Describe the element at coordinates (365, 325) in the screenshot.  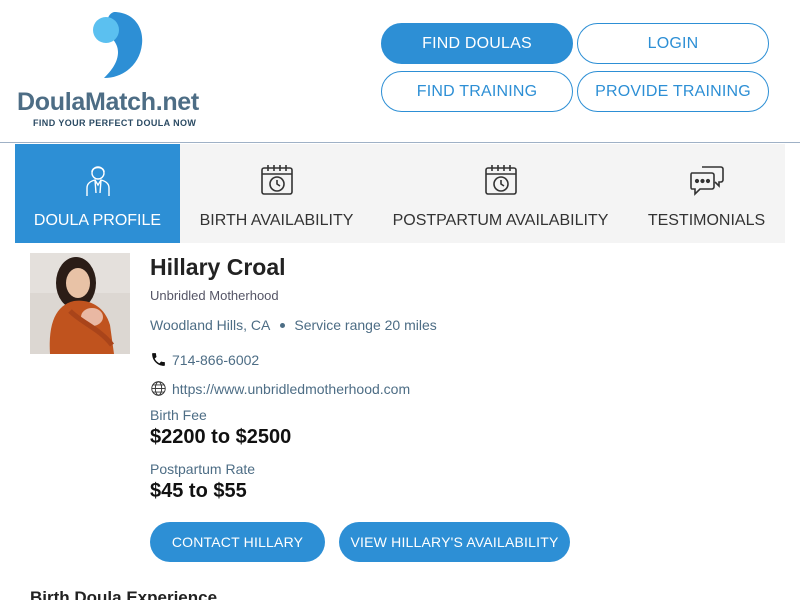
I see `service-range: Service range 20 miles` at that location.